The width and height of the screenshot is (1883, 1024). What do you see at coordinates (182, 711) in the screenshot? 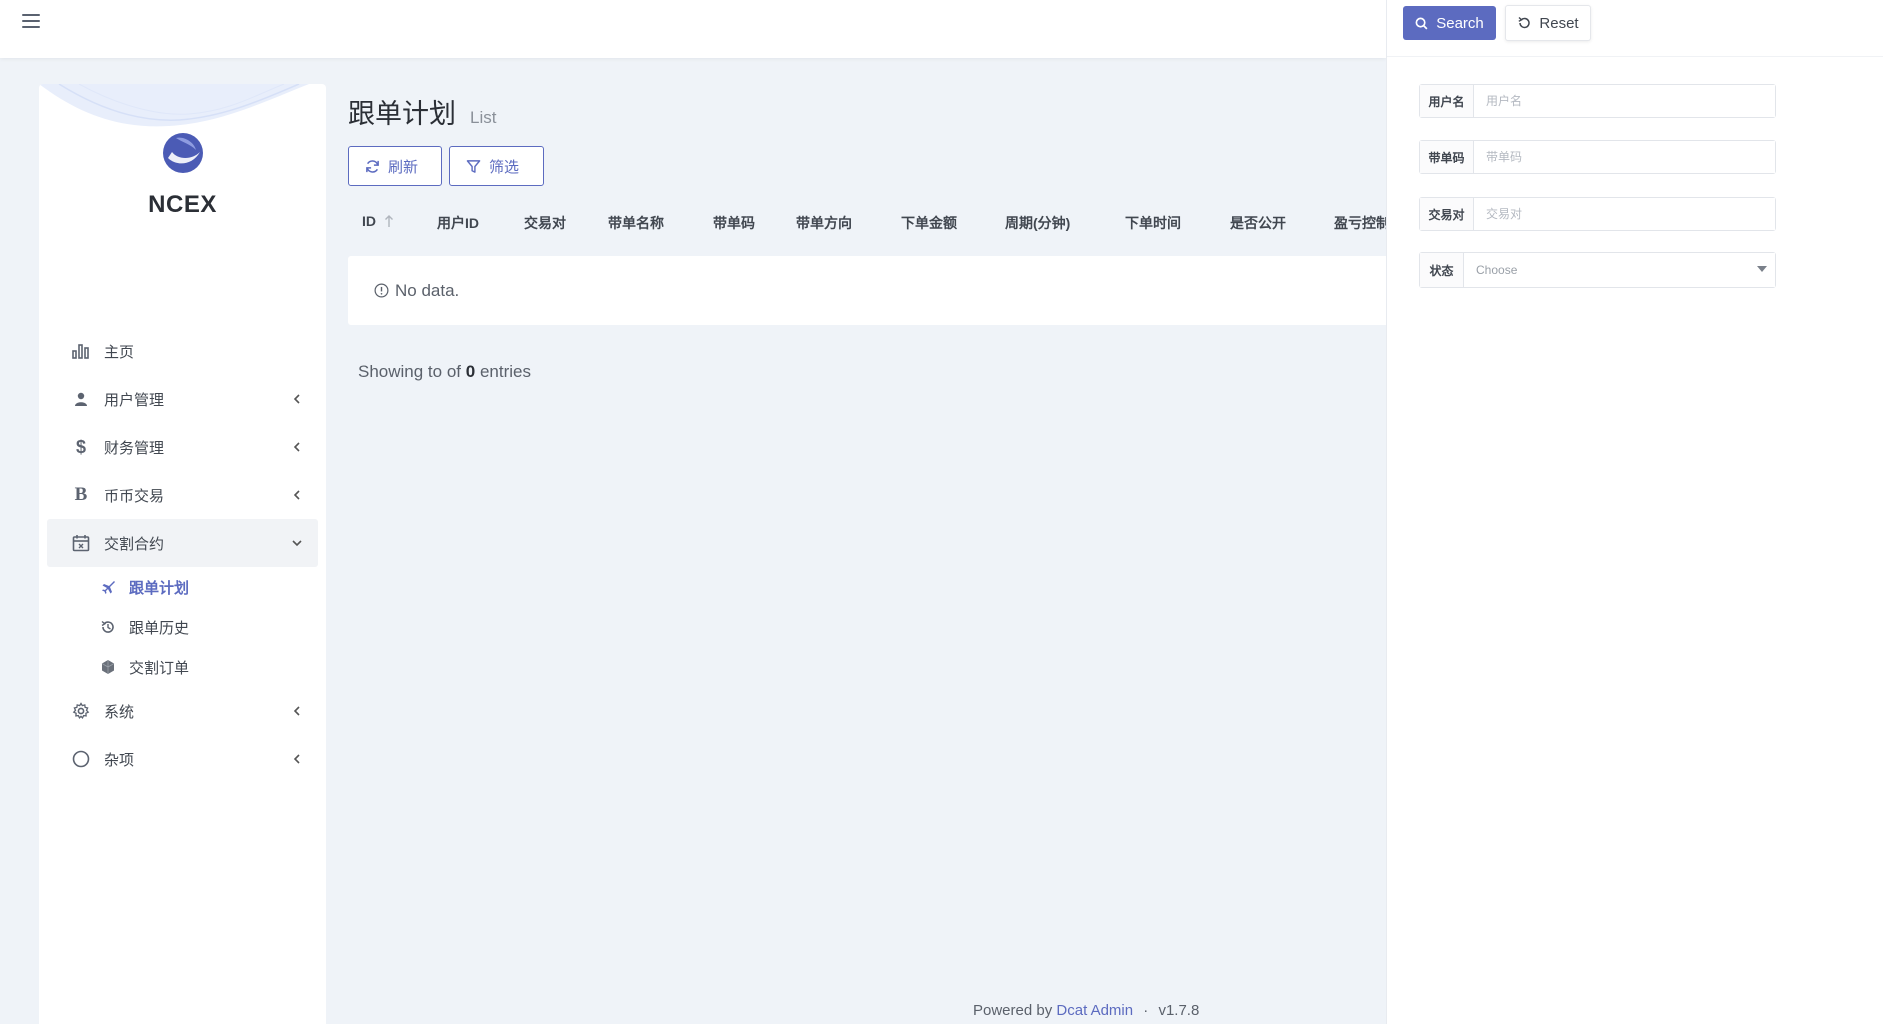
I see `sidebar-item-system: 系统` at bounding box center [182, 711].